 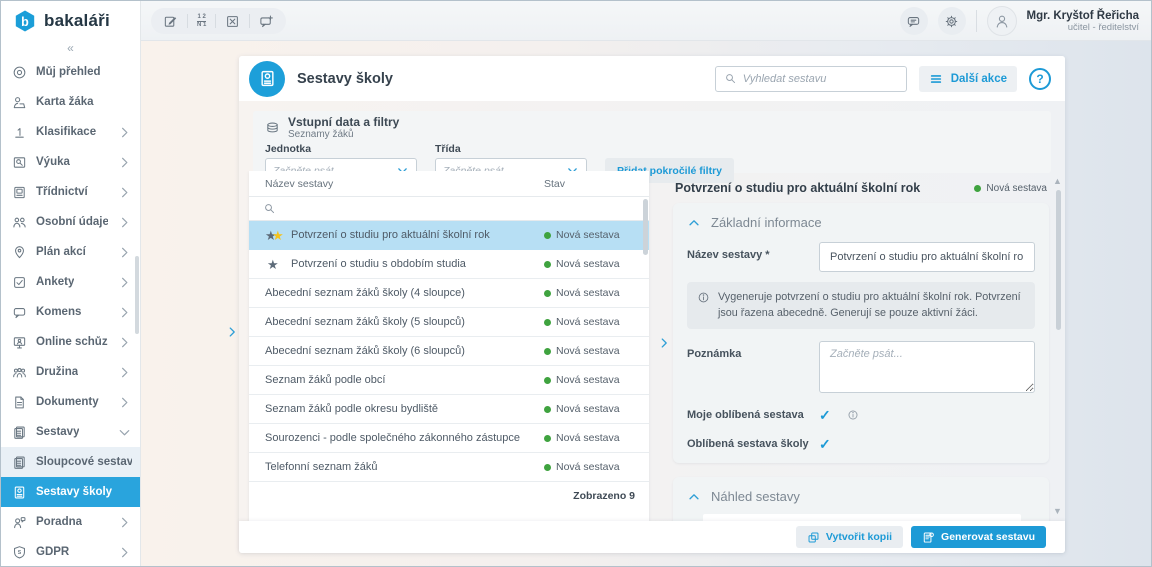 I want to click on sidebar-item-plan-akci: Plán akcí, so click(x=70, y=252).